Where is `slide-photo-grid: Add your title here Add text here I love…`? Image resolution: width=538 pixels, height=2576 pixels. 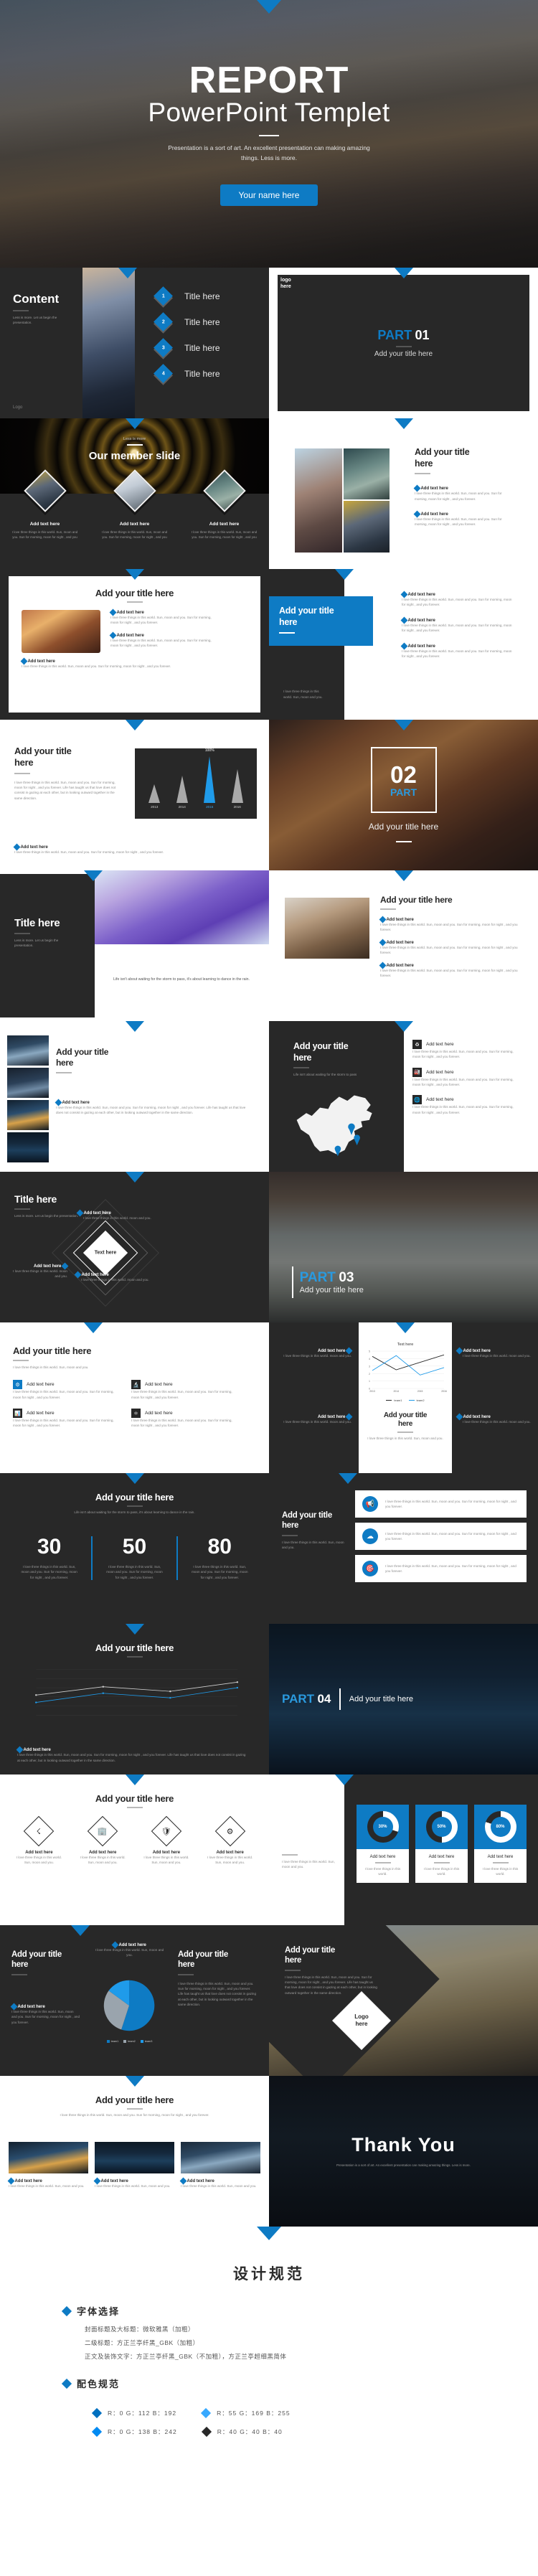 slide-photo-grid: Add your title here Add text here I love… is located at coordinates (403, 493).